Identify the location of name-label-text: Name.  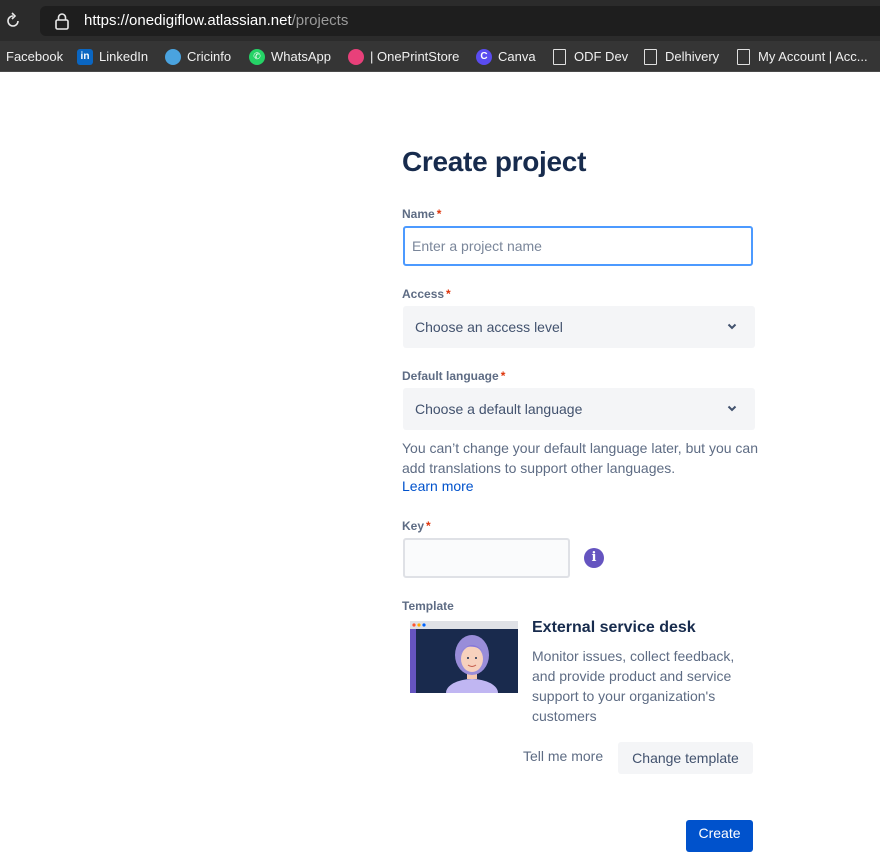
(418, 214).